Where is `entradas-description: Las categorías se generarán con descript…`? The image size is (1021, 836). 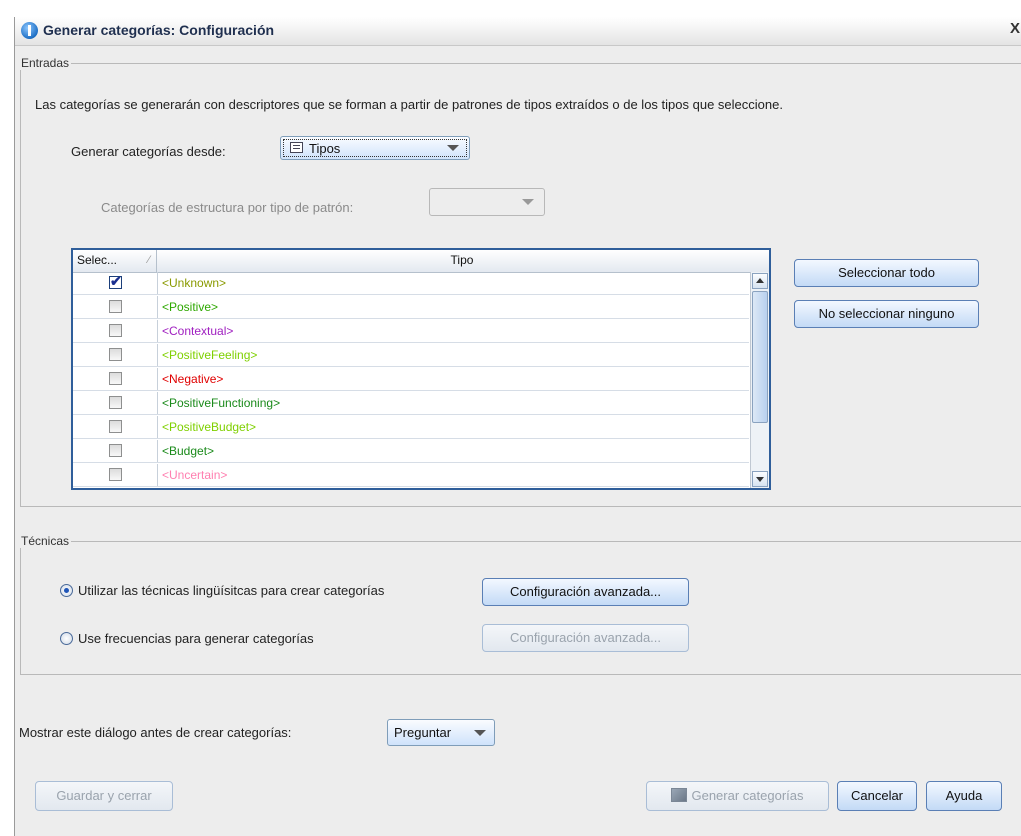
entradas-description: Las categorías se generarán con descript… is located at coordinates (409, 104).